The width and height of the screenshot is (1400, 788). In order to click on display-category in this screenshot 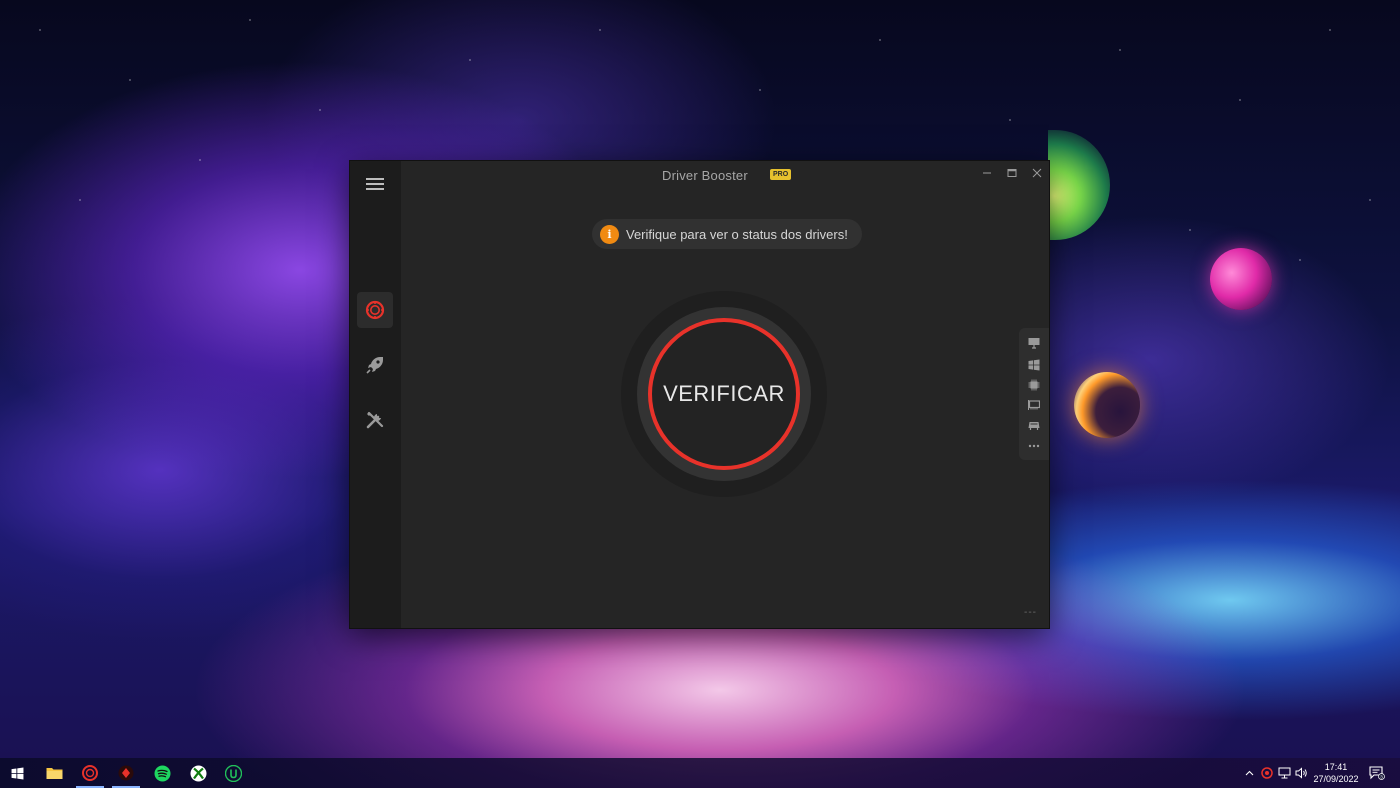, I will do `click(1034, 343)`.